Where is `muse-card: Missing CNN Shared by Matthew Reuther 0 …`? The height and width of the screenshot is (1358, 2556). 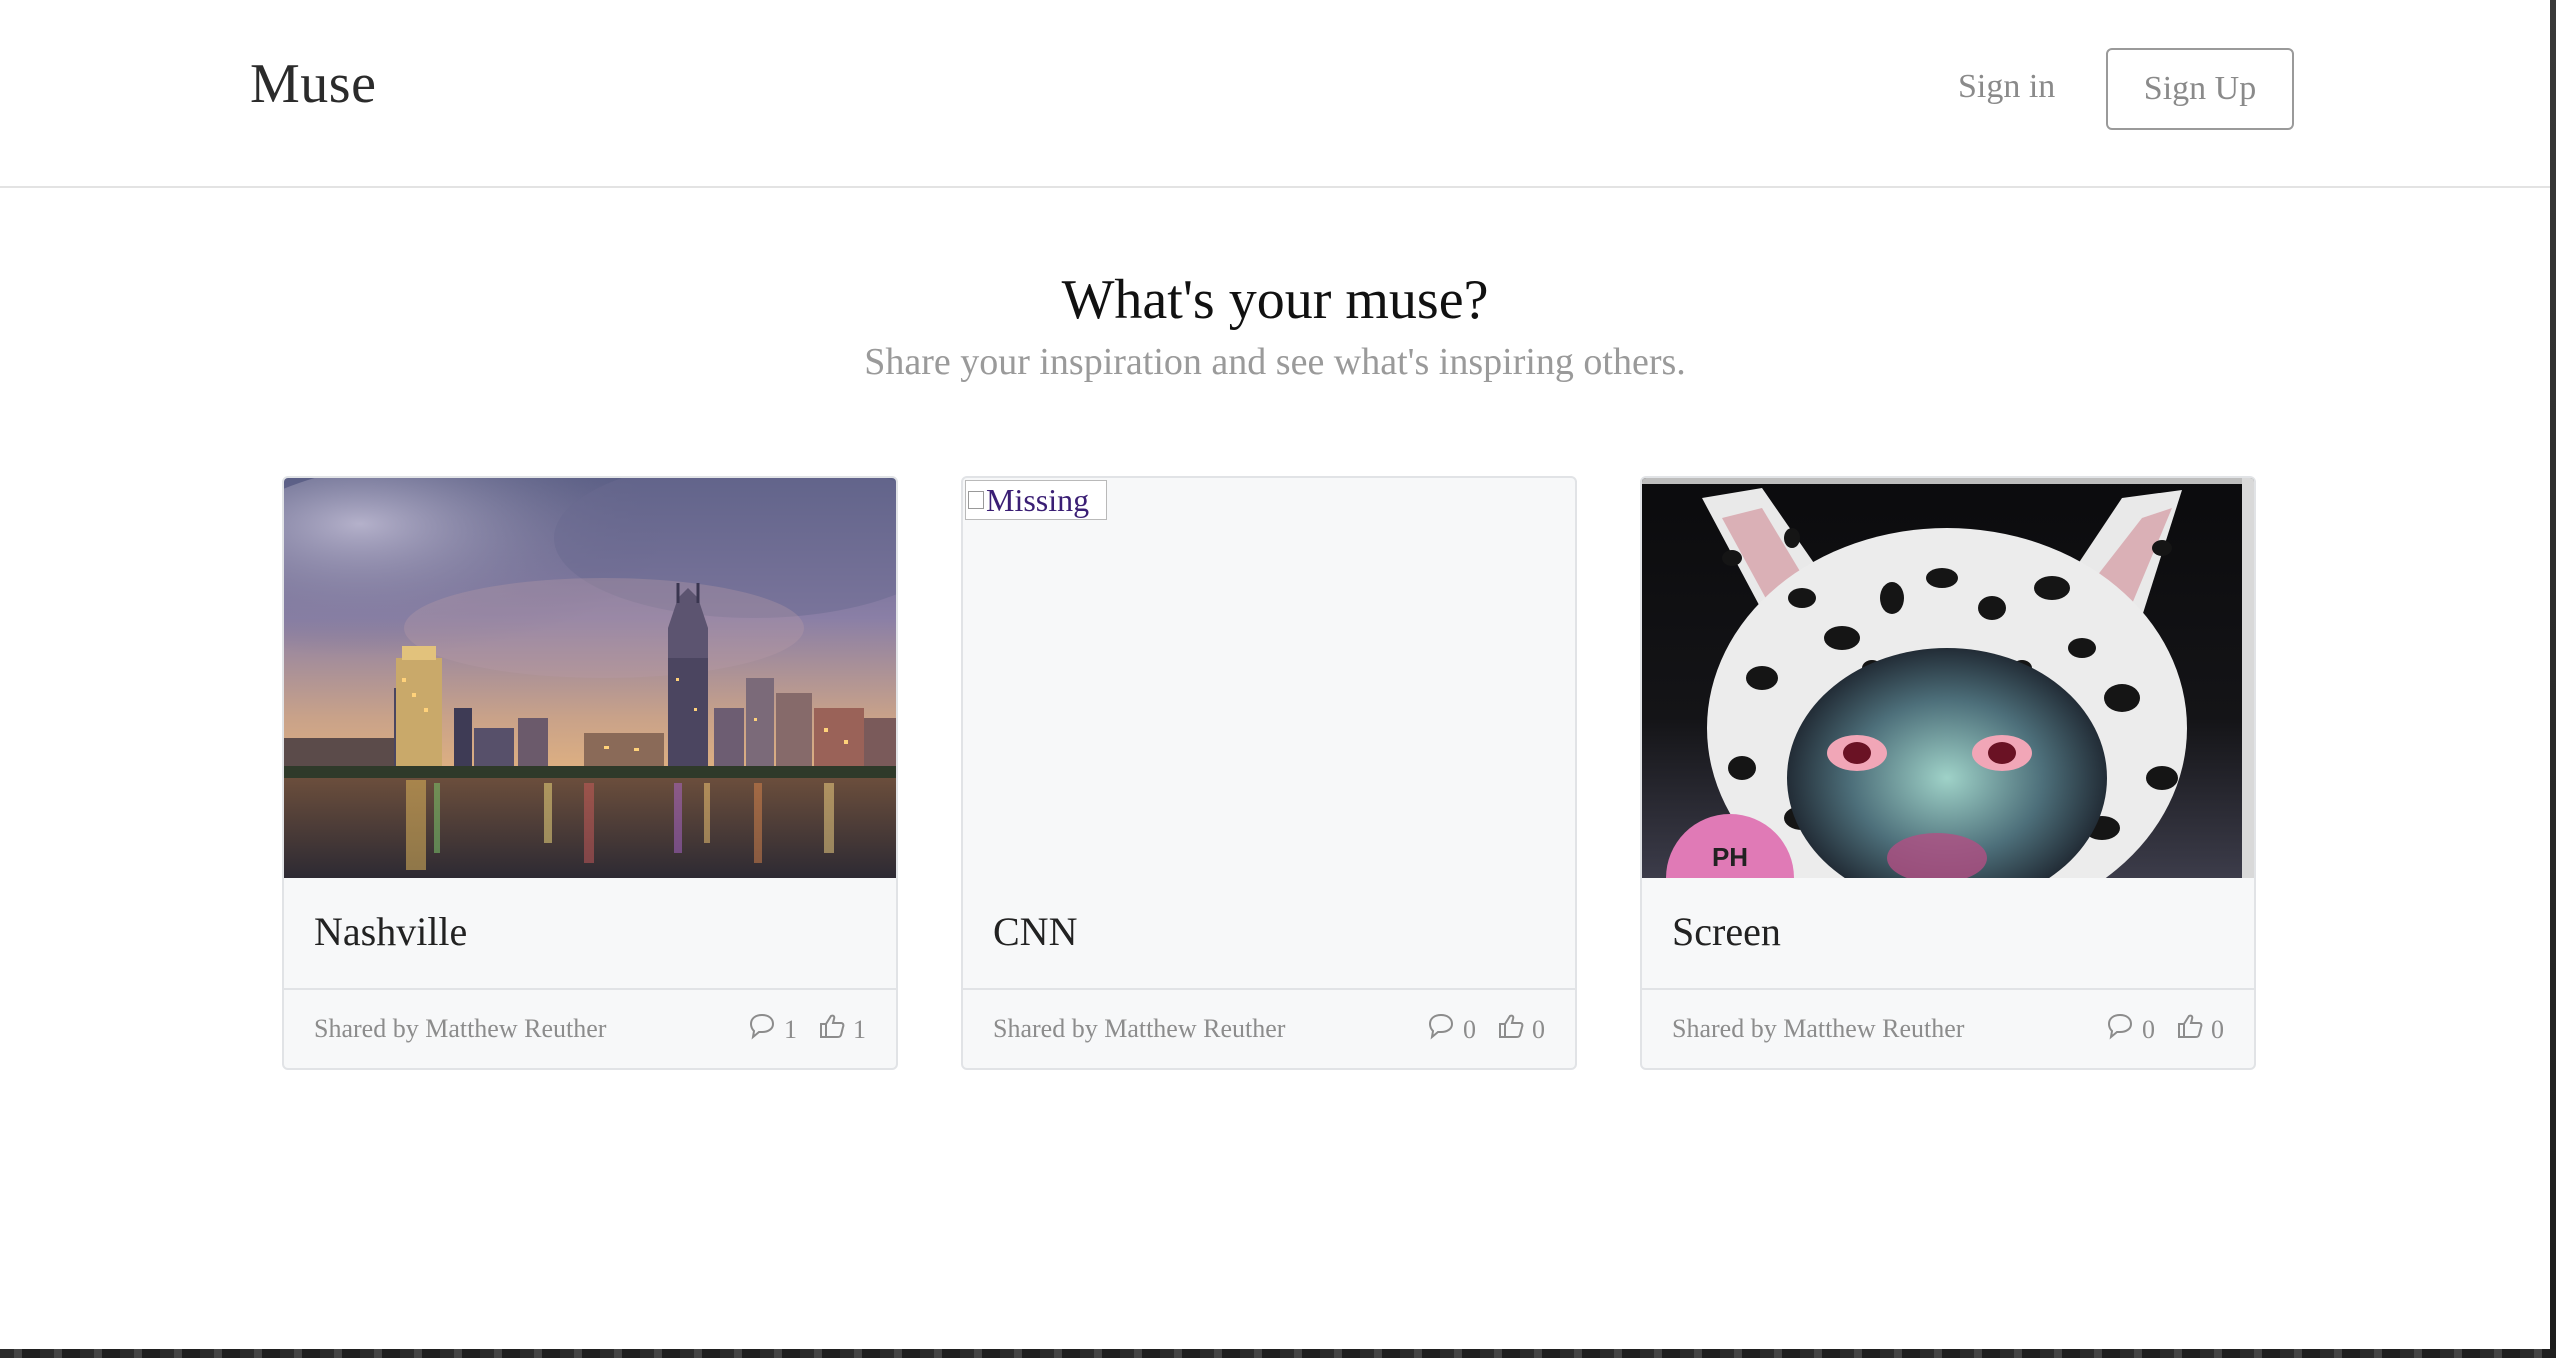
muse-card: Missing CNN Shared by Matthew Reuther 0 … is located at coordinates (1269, 773).